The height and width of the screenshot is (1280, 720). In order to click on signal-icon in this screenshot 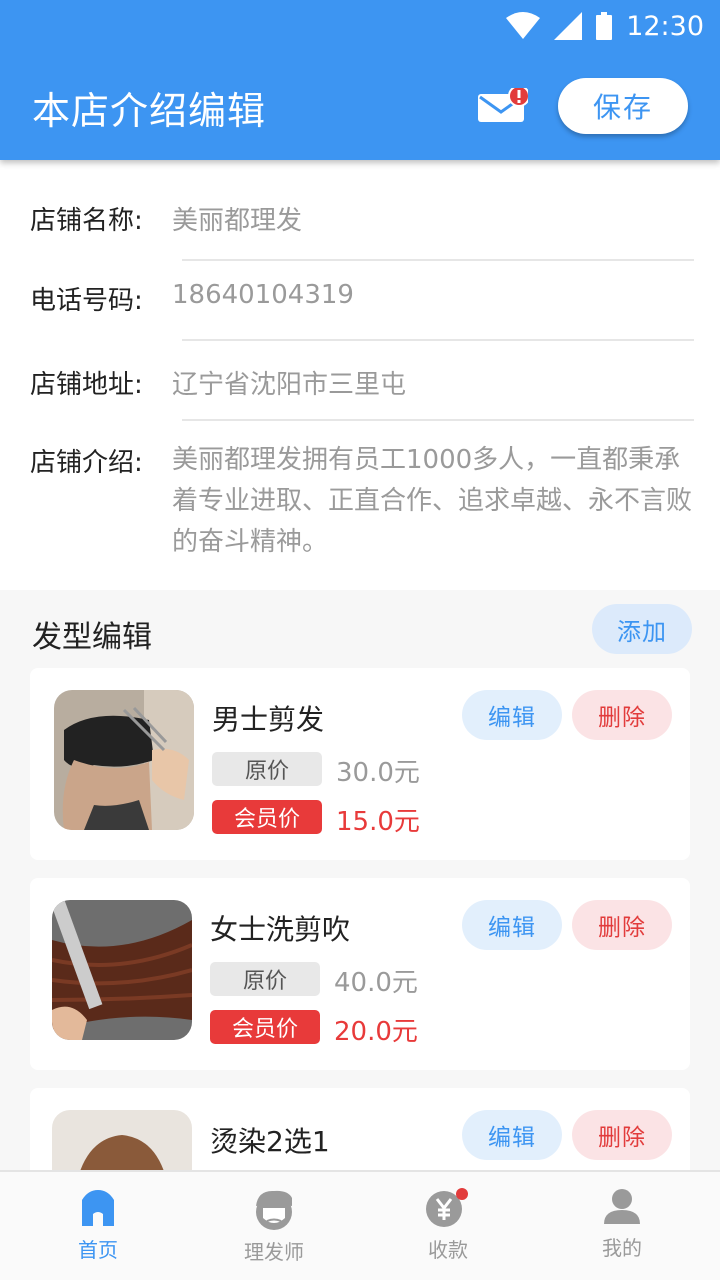, I will do `click(568, 26)`.